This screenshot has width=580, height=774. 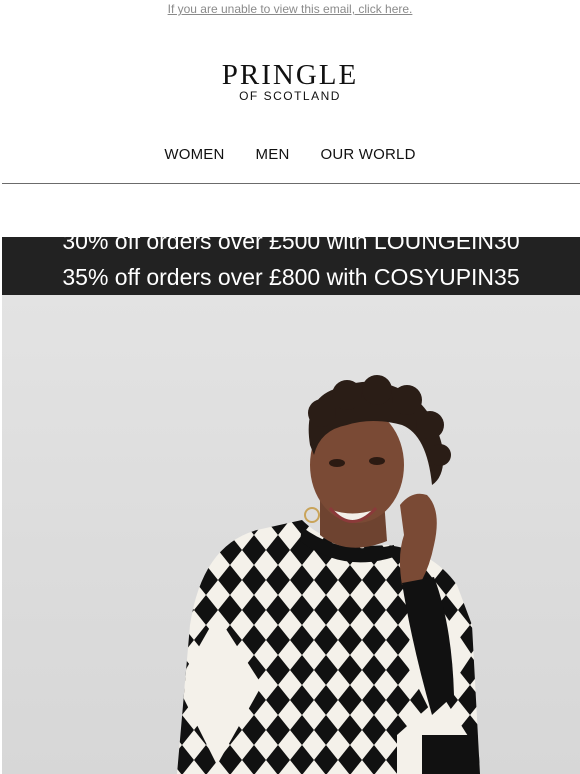 What do you see at coordinates (290, 75) in the screenshot?
I see `logo-wordmark: PRINGLE` at bounding box center [290, 75].